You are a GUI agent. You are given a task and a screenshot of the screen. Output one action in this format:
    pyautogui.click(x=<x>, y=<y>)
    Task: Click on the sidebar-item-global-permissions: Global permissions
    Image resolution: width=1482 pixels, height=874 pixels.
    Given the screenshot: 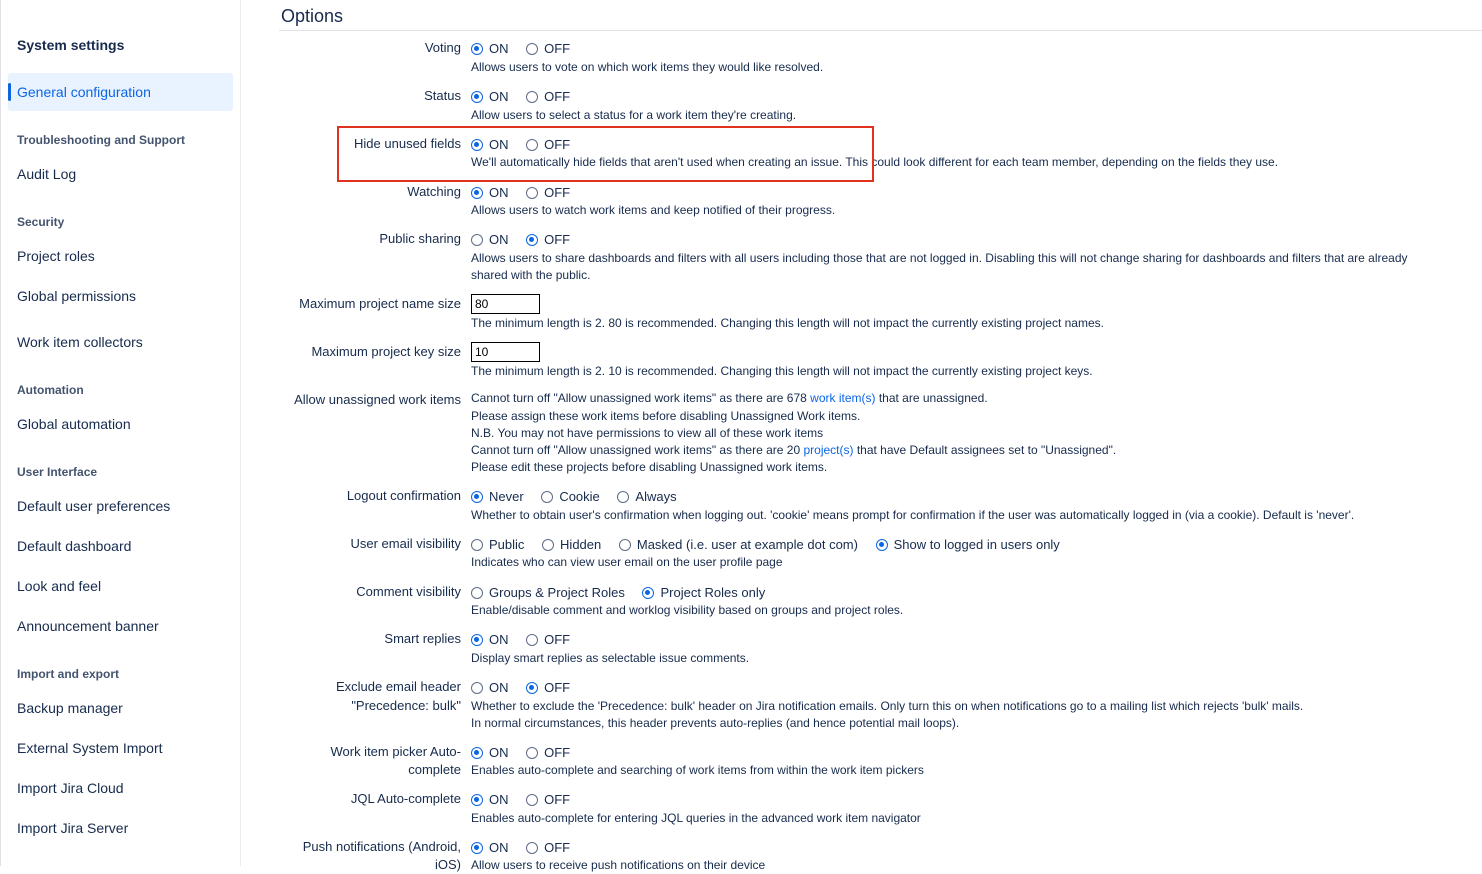 What is the action you would take?
    pyautogui.click(x=76, y=296)
    